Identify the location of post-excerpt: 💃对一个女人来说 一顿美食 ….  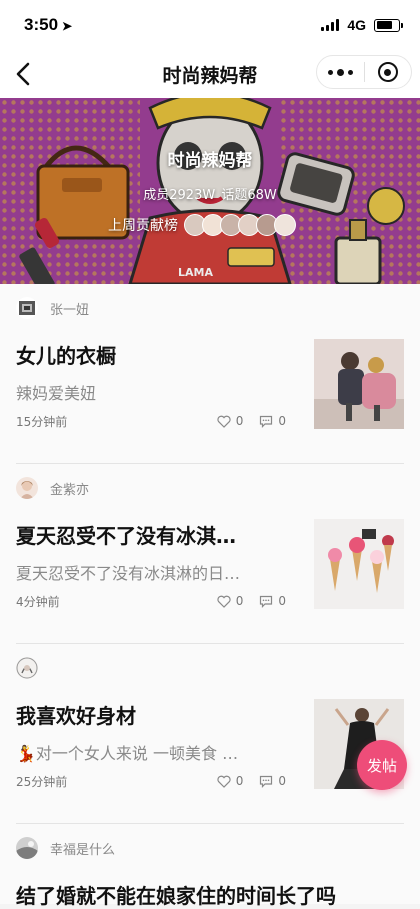
(127, 753).